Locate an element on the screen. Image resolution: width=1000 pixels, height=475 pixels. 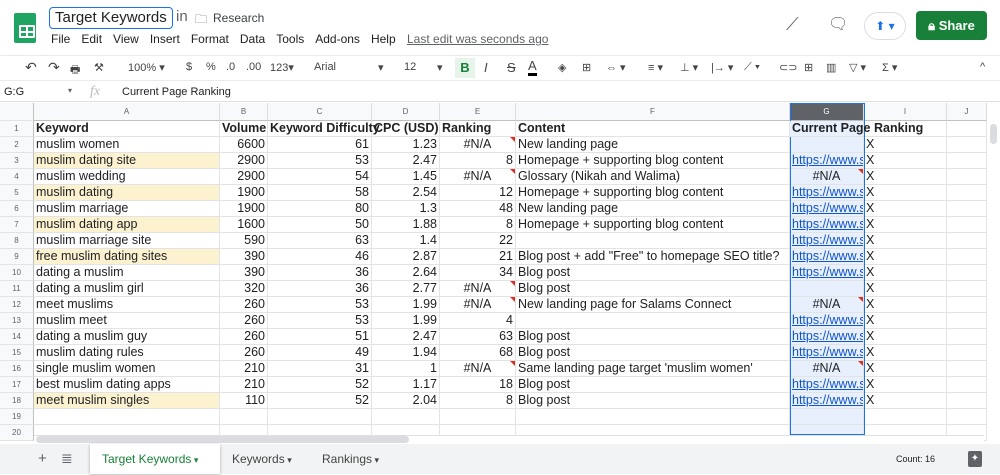
paint-format-icon: ⚒ is located at coordinates (99, 67).